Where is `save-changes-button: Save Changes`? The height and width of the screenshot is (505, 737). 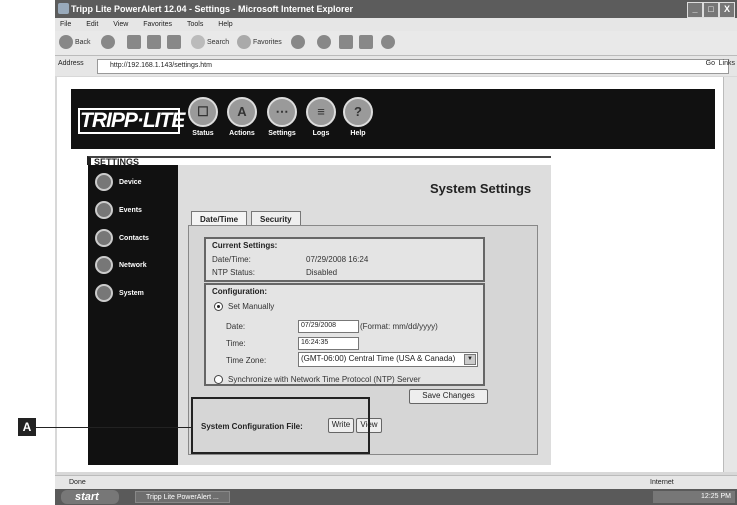
save-changes-button: Save Changes is located at coordinates (448, 396).